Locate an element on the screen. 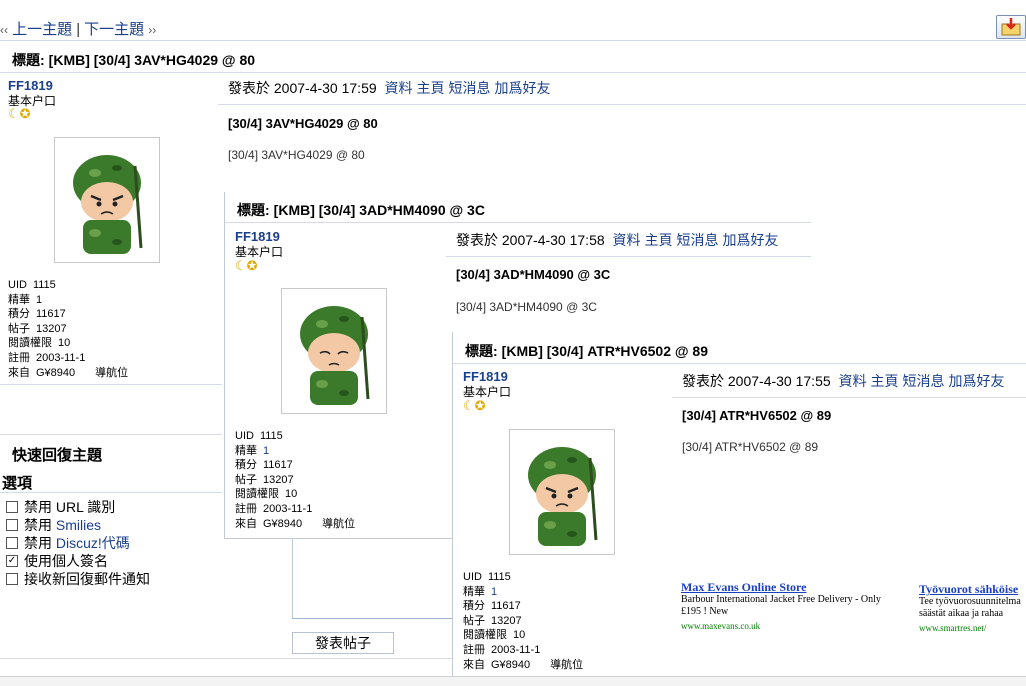  checkbox-disable-smilies is located at coordinates (12, 525).